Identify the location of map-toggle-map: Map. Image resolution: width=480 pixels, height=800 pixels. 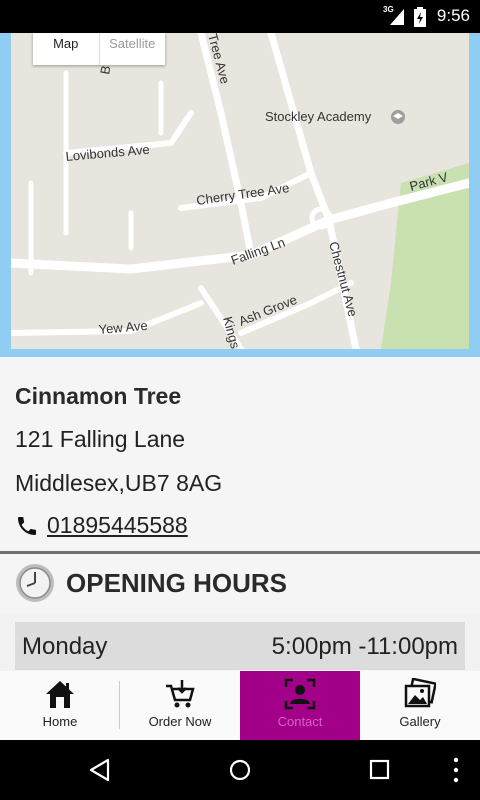
(66, 49).